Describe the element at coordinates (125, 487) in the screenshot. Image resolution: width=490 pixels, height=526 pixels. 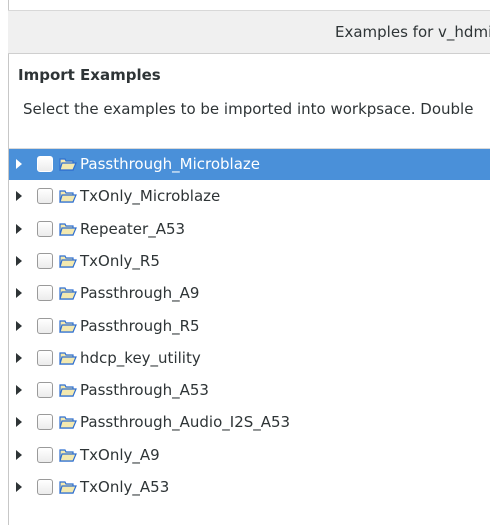
I see `tree-item-label: TxOnly_A53` at that location.